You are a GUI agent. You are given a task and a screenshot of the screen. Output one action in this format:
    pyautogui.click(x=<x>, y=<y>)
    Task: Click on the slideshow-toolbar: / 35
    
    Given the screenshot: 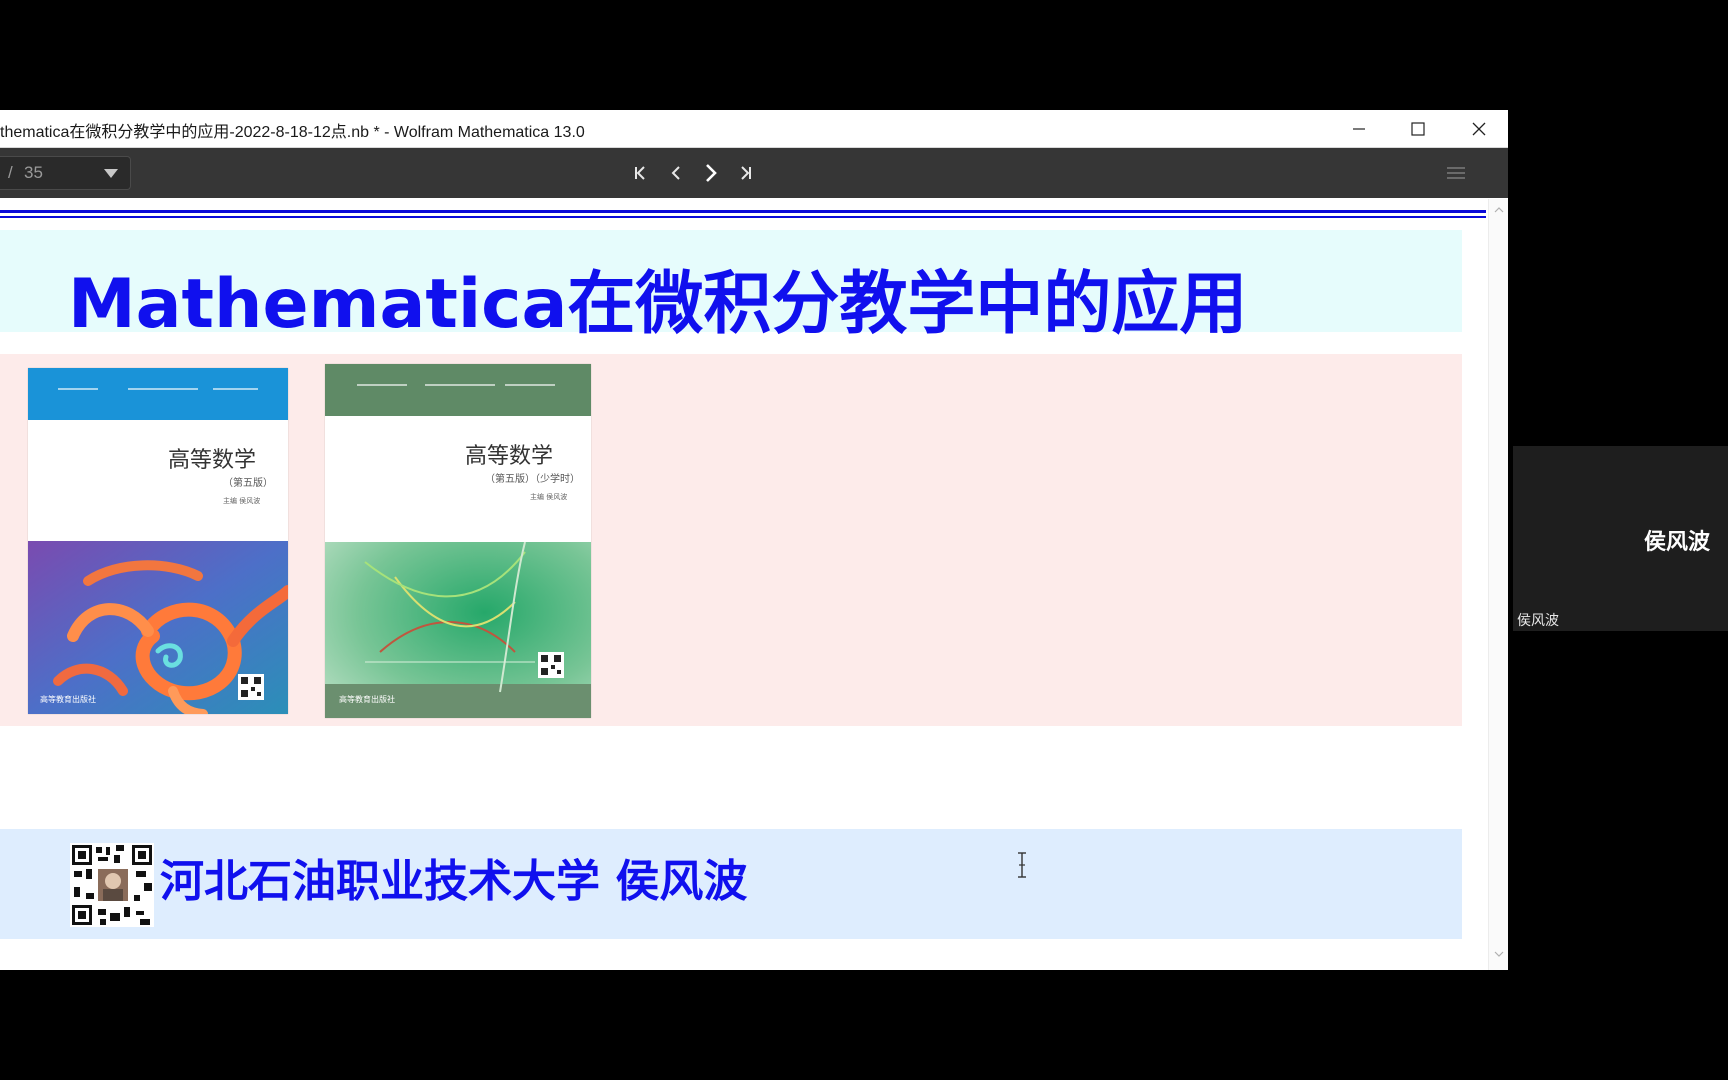 What is the action you would take?
    pyautogui.click(x=754, y=173)
    